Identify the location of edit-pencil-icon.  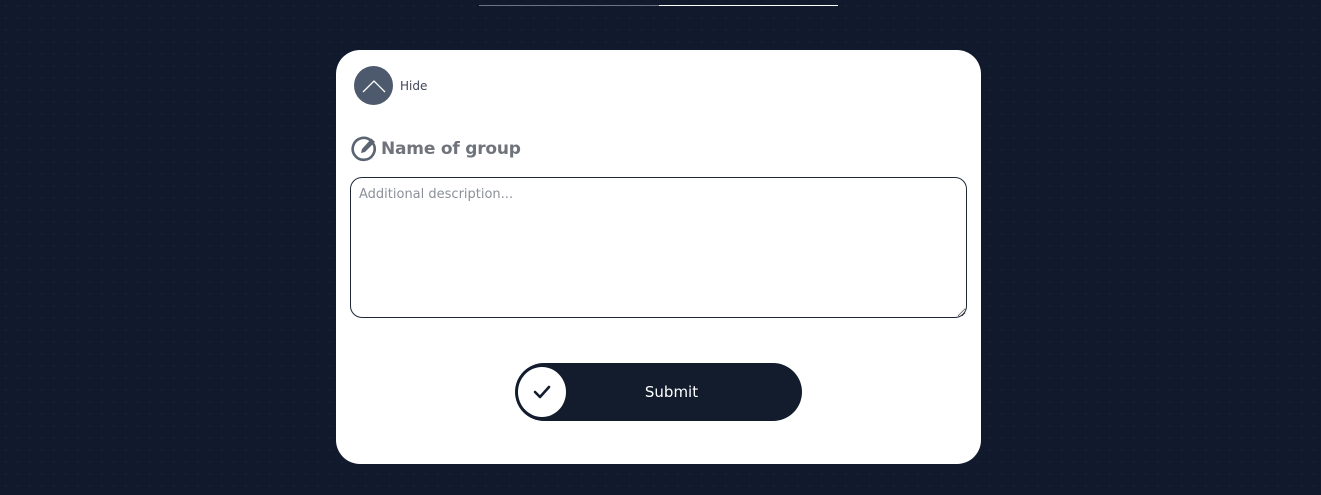
(364, 148).